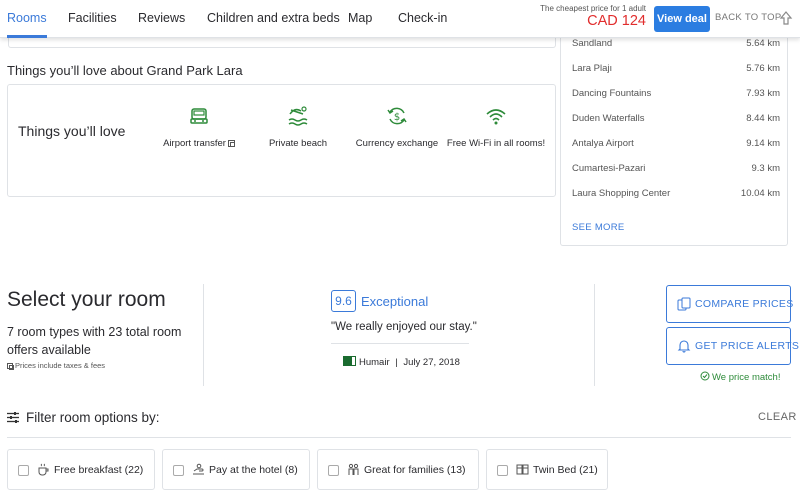  I want to click on amenity-free-wifi: Free Wi-Fi in all rooms!, so click(496, 127).